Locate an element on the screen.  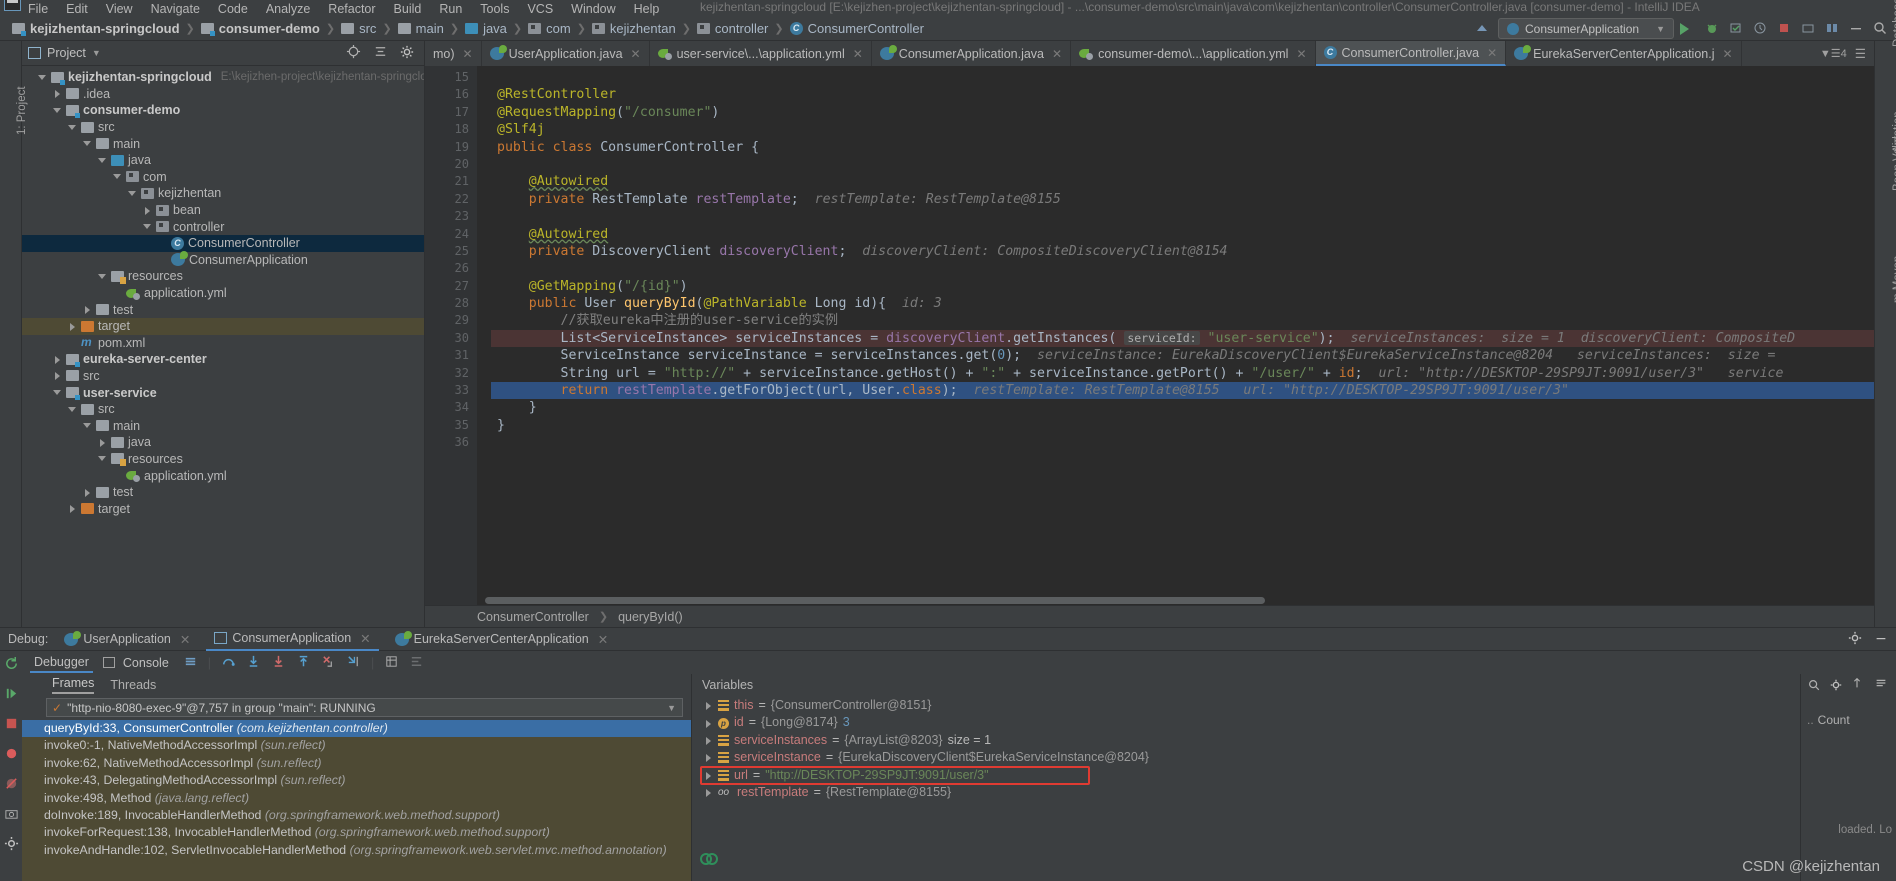
resume-program-icon is located at coordinates (11, 695).